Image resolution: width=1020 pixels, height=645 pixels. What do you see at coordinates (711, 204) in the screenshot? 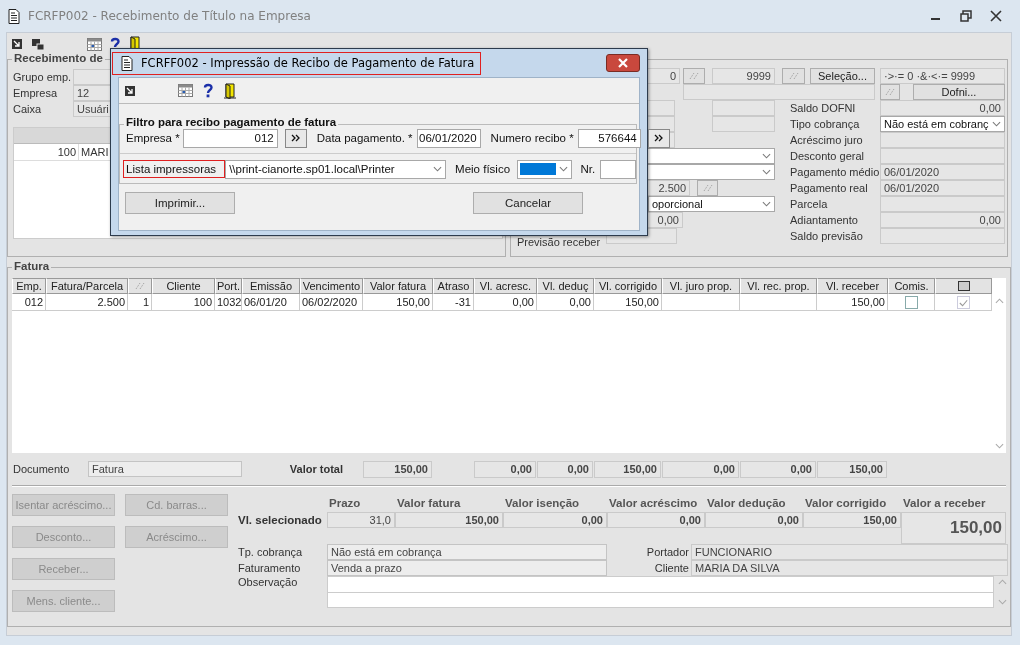
I see `dropdown: oporcional` at bounding box center [711, 204].